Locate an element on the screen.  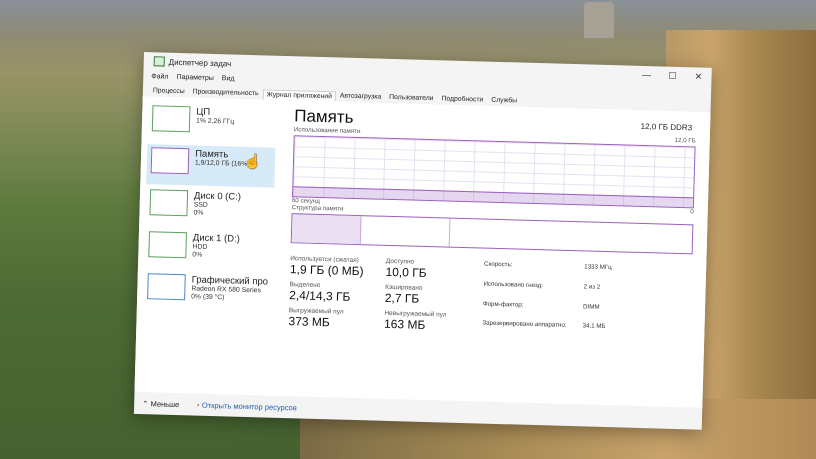
time-axis-zero: 0 is located at coordinates (692, 212).